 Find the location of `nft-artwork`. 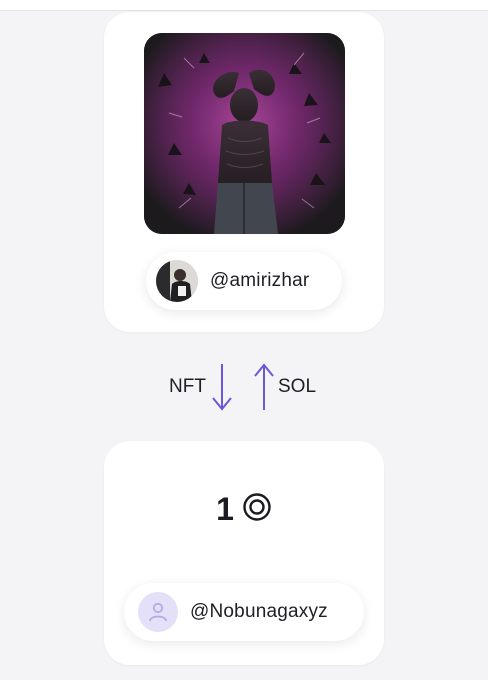

nft-artwork is located at coordinates (244, 133).